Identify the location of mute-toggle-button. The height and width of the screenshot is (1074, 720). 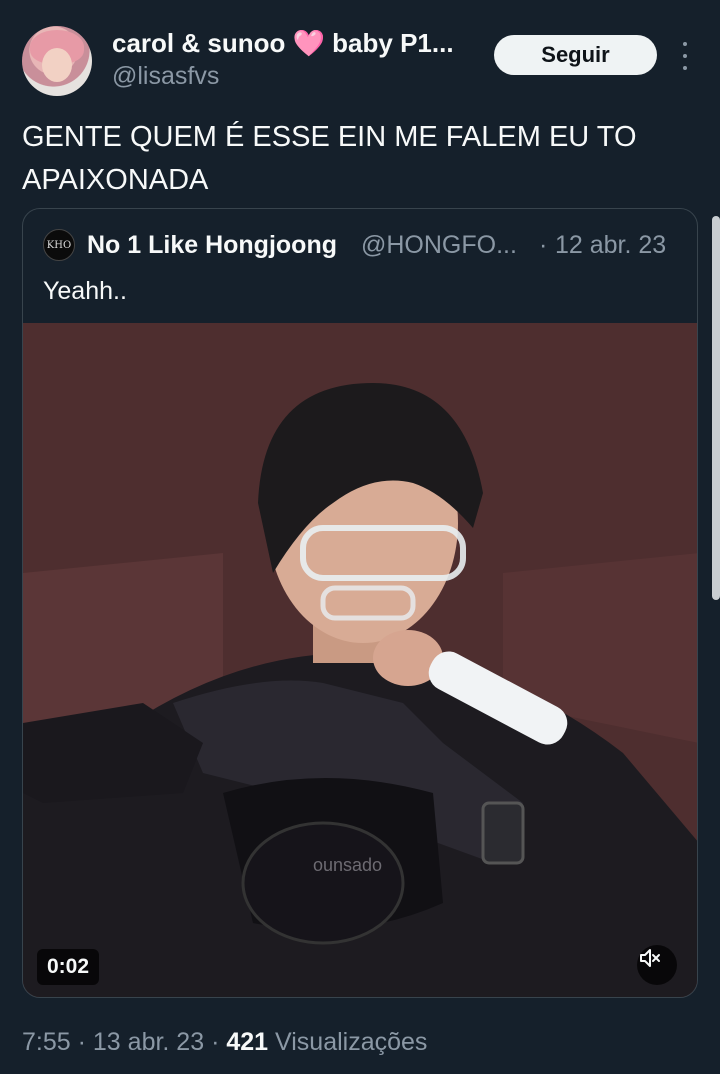
(657, 965).